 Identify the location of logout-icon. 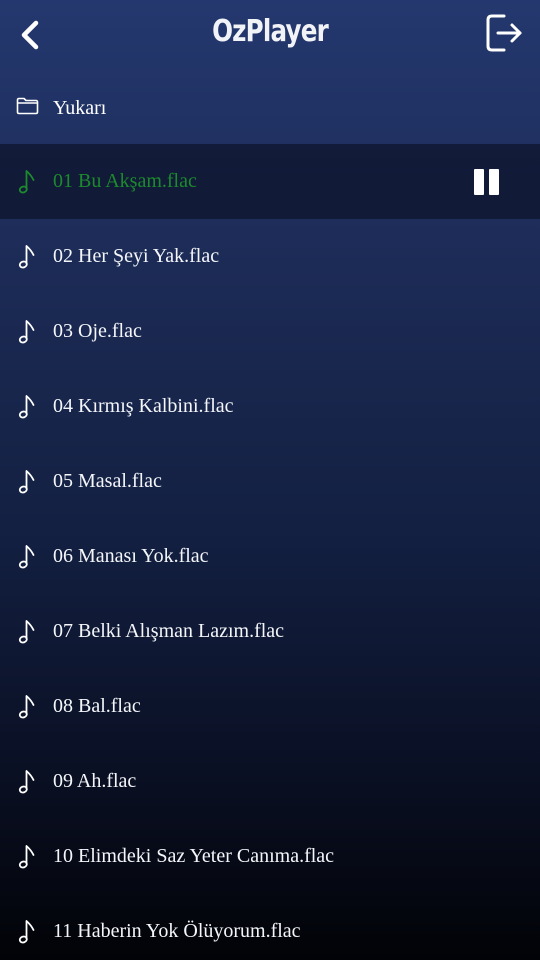
(504, 33).